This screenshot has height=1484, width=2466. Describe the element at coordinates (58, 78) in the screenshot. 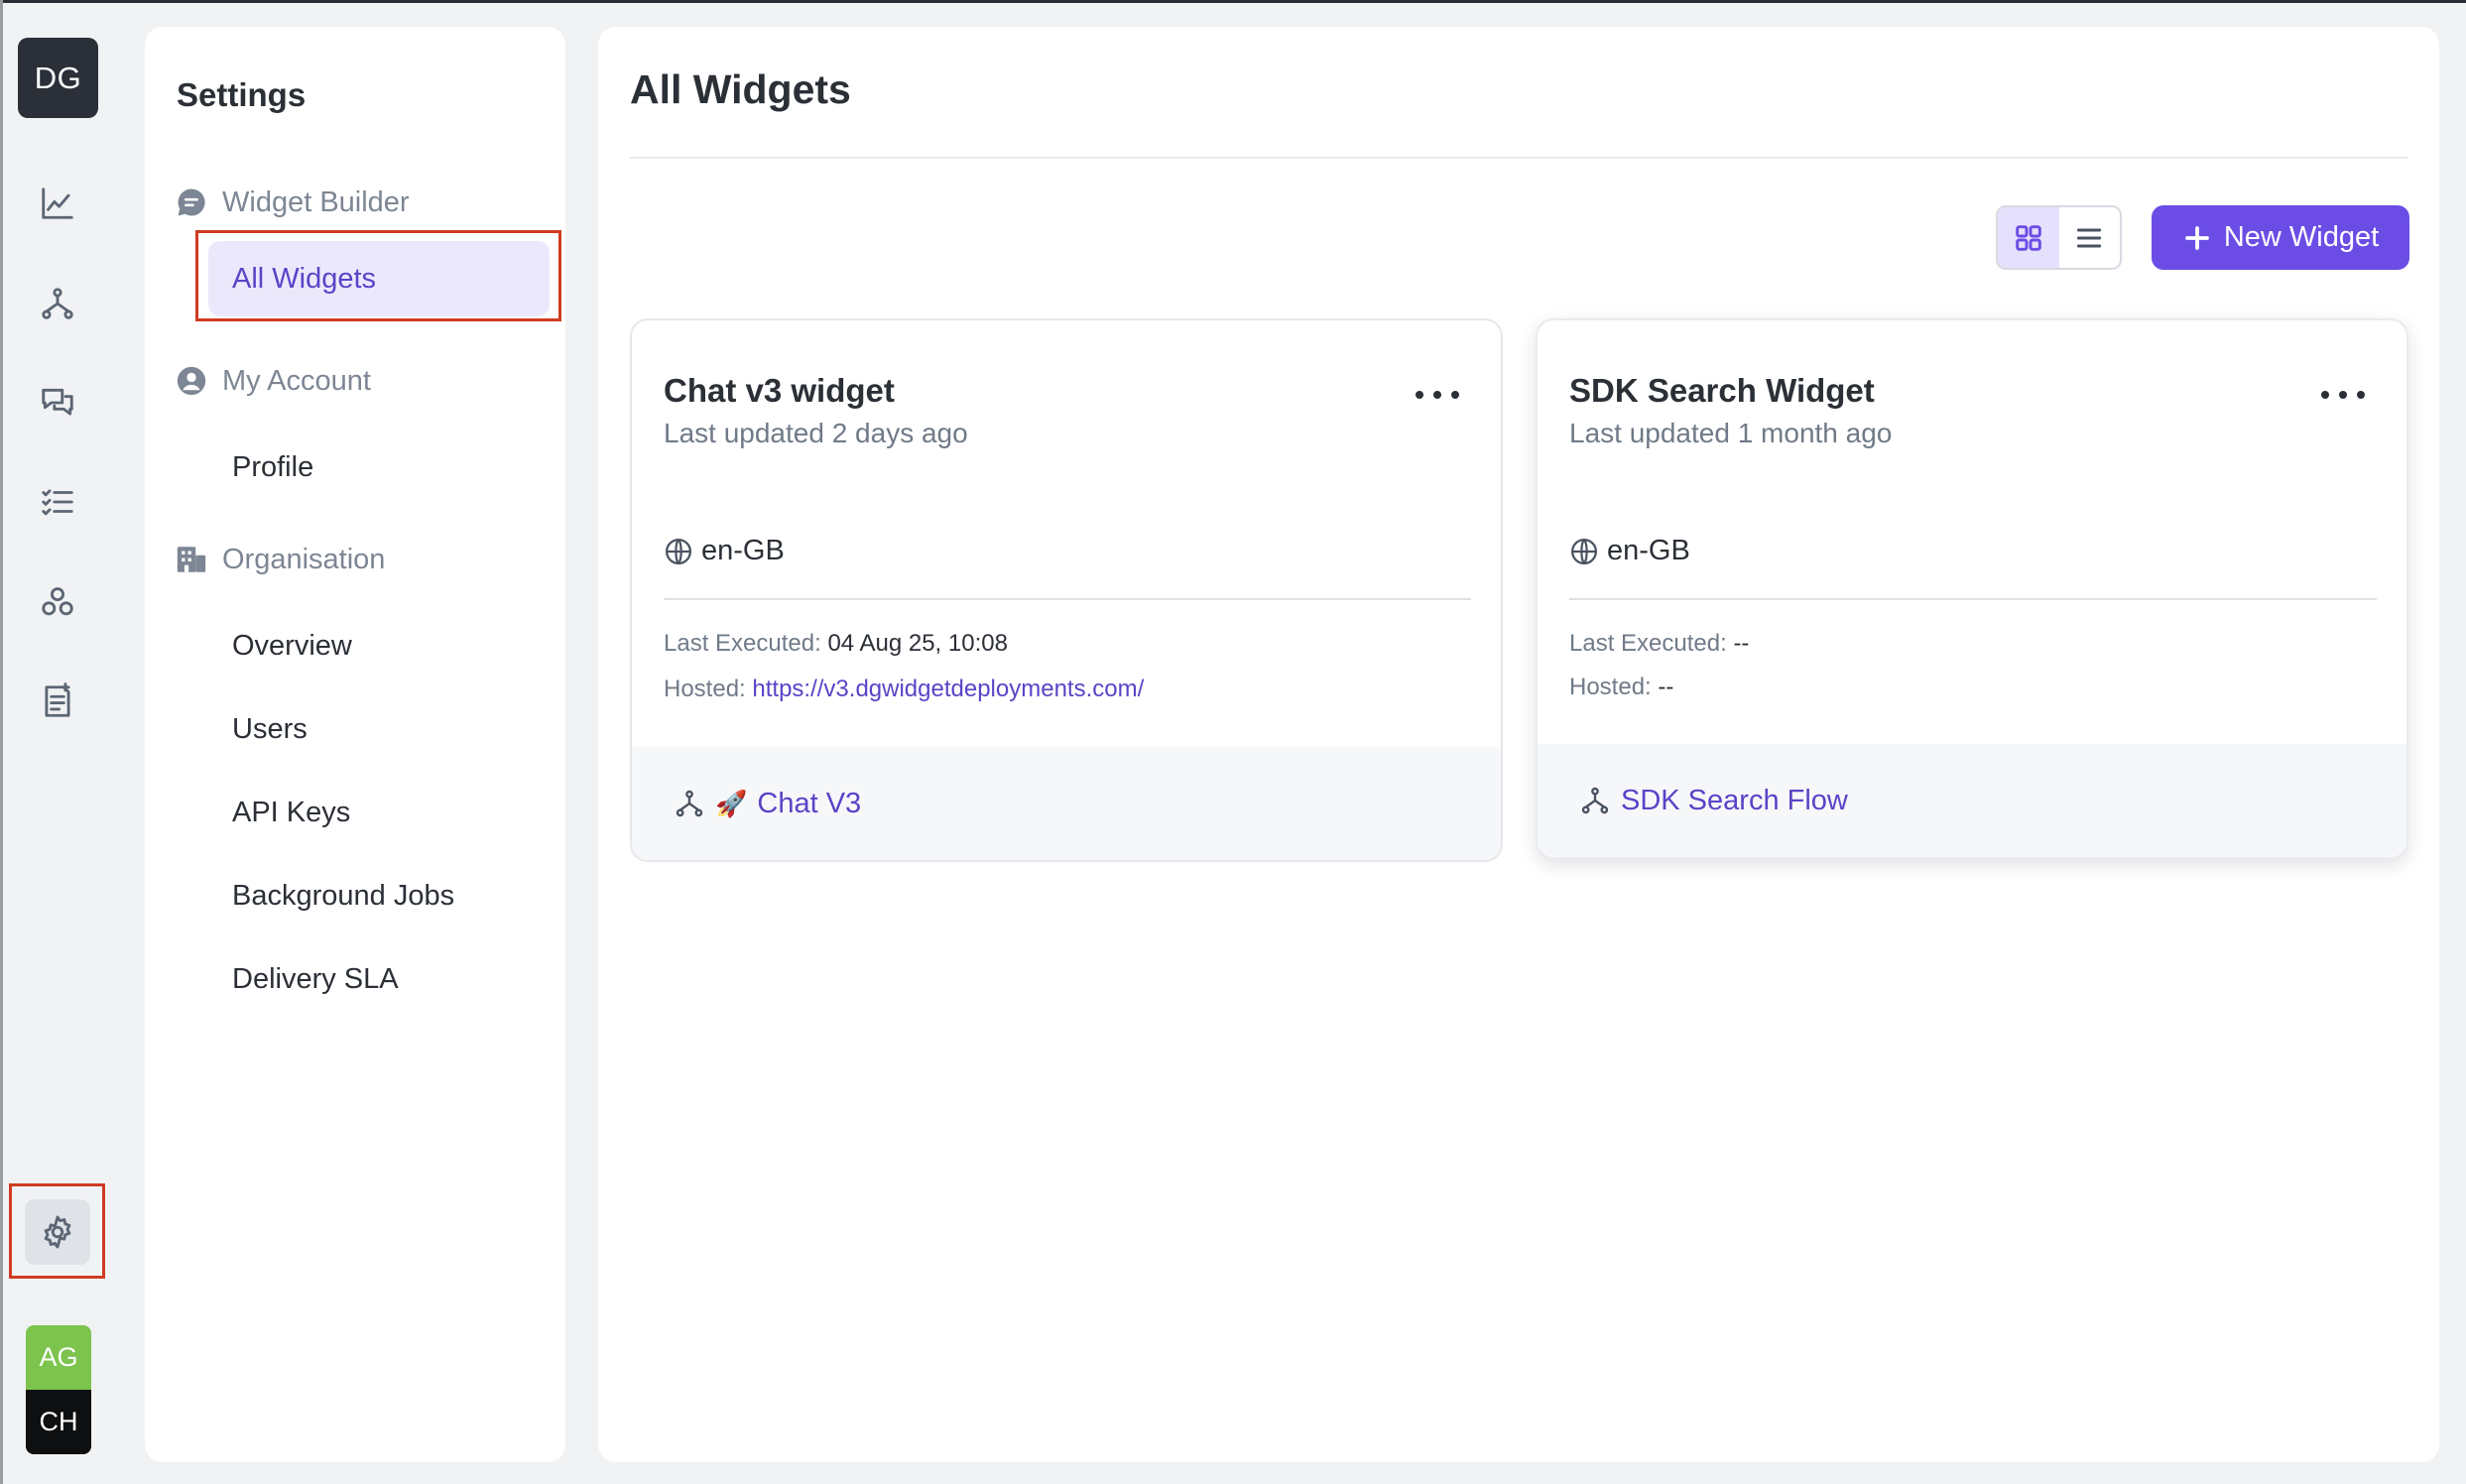

I see `brand-logo: DG` at that location.